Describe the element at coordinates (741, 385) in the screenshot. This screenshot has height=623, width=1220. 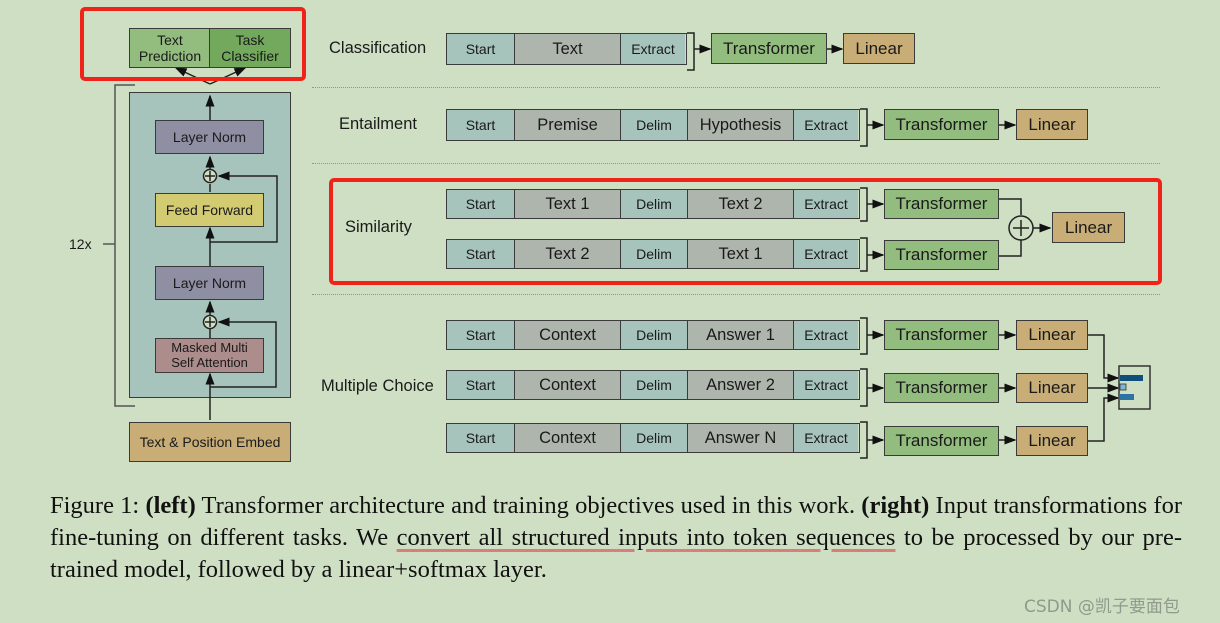
I see `token-answer-2: Answer 2` at that location.